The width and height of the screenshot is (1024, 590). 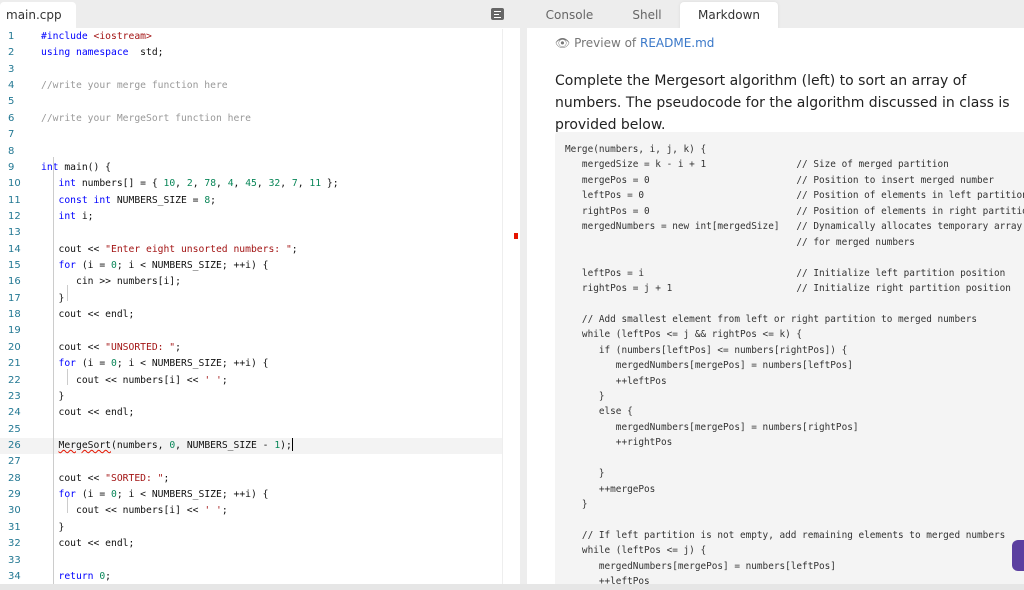 I want to click on line-number: 3, so click(x=11, y=69).